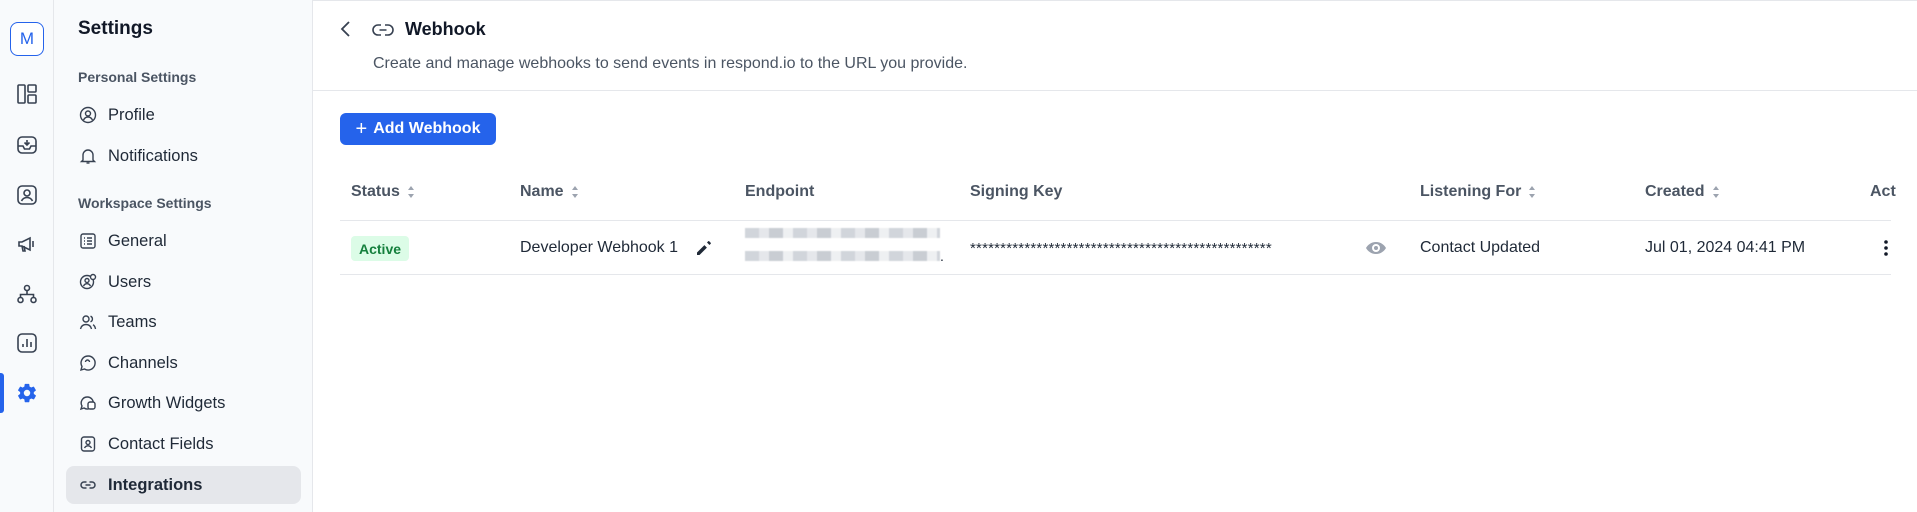  I want to click on sidebar-item-label: Users, so click(130, 281).